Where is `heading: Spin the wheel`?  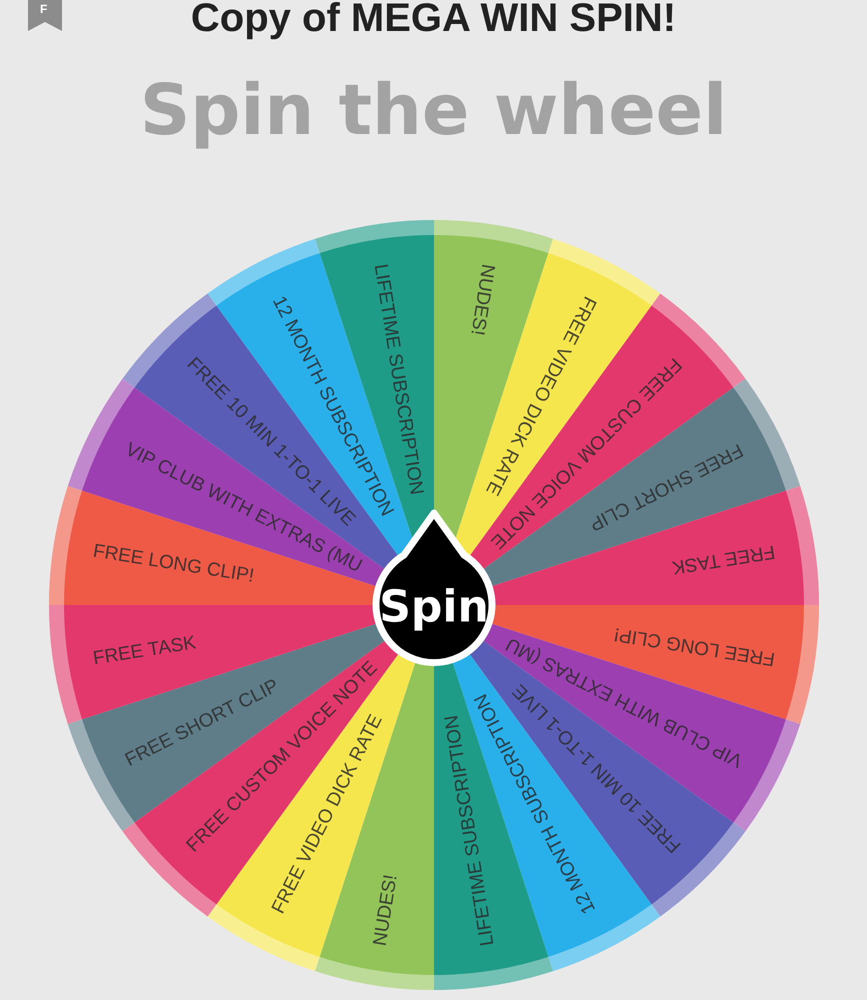
heading: Spin the wheel is located at coordinates (434, 112).